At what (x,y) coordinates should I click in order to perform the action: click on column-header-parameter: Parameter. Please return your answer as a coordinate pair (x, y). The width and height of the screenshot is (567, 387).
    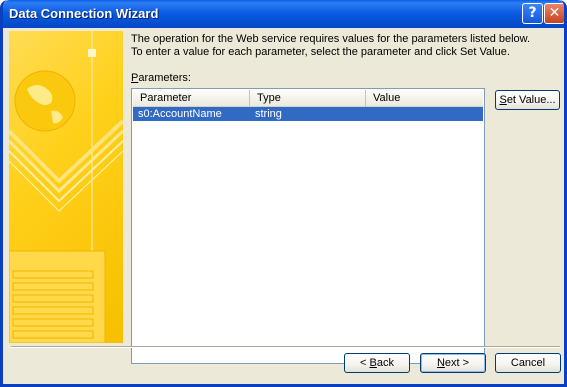
    Looking at the image, I should click on (191, 98).